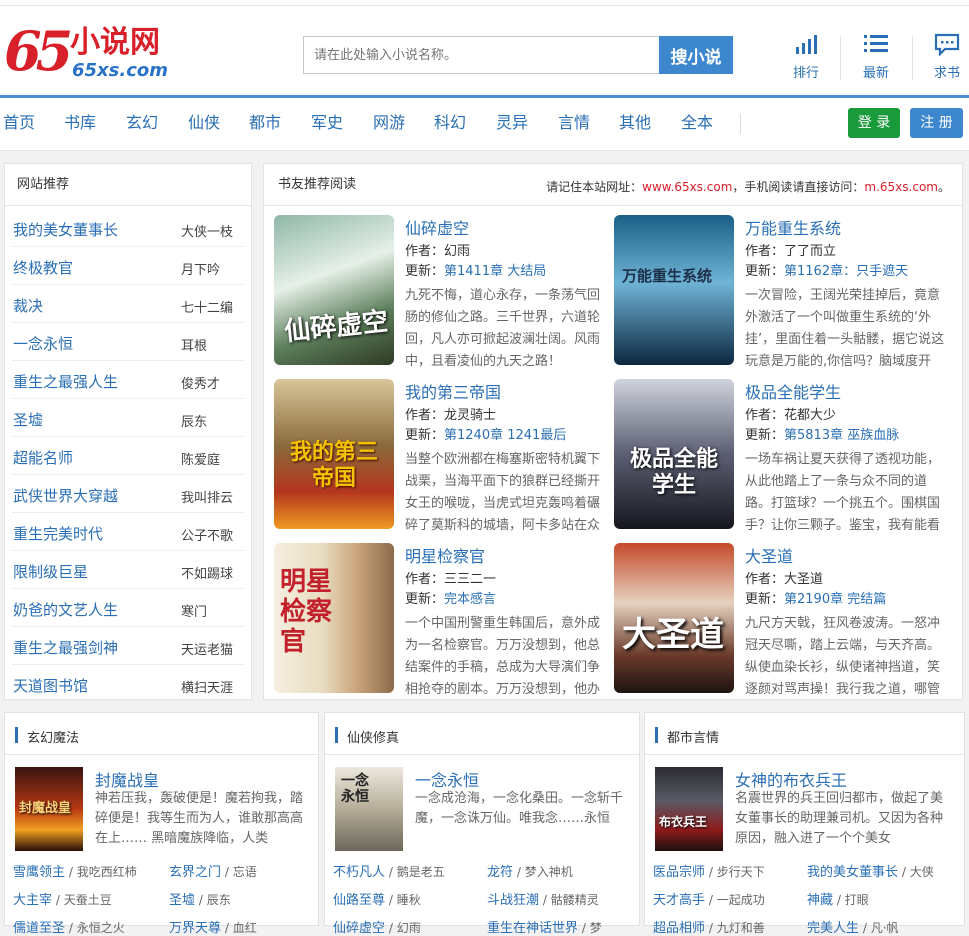  I want to click on nav-online-game: 网游, so click(389, 123).